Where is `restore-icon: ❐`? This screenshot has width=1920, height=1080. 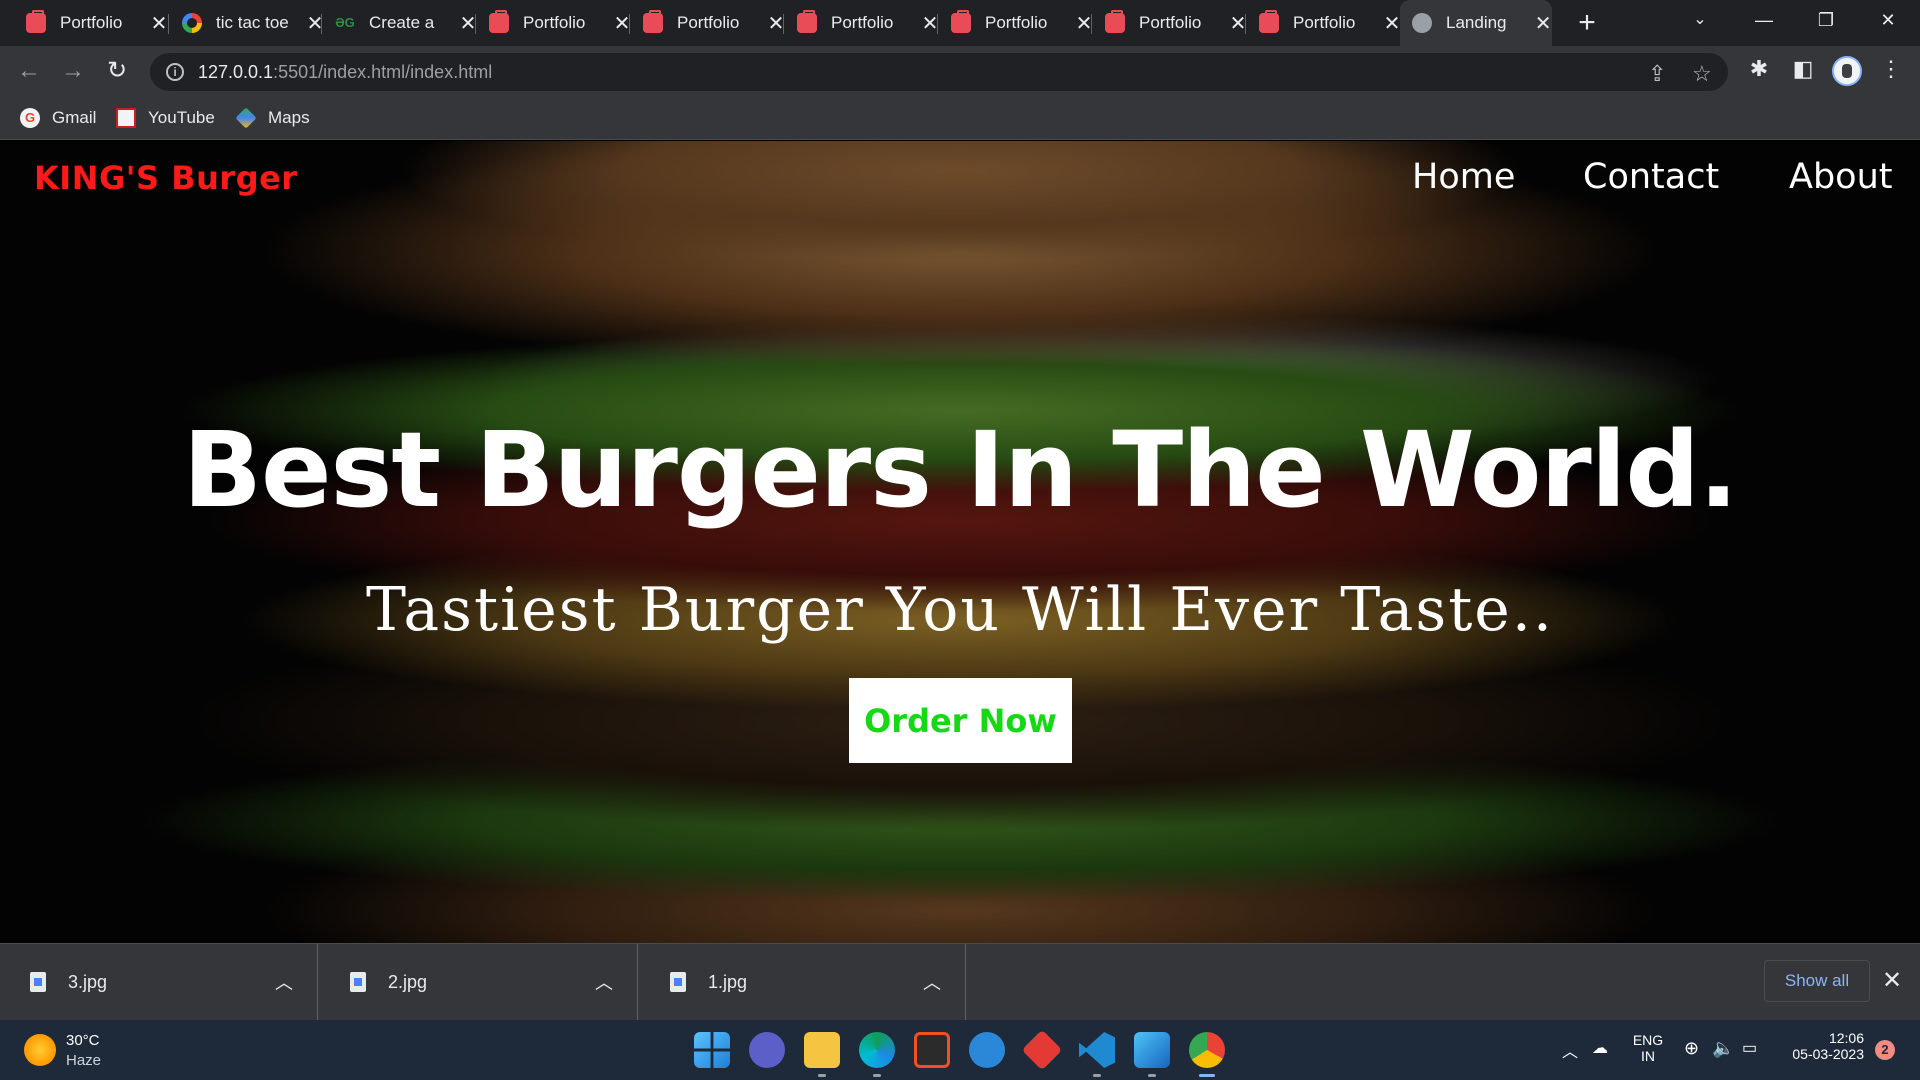 restore-icon: ❐ is located at coordinates (1826, 20).